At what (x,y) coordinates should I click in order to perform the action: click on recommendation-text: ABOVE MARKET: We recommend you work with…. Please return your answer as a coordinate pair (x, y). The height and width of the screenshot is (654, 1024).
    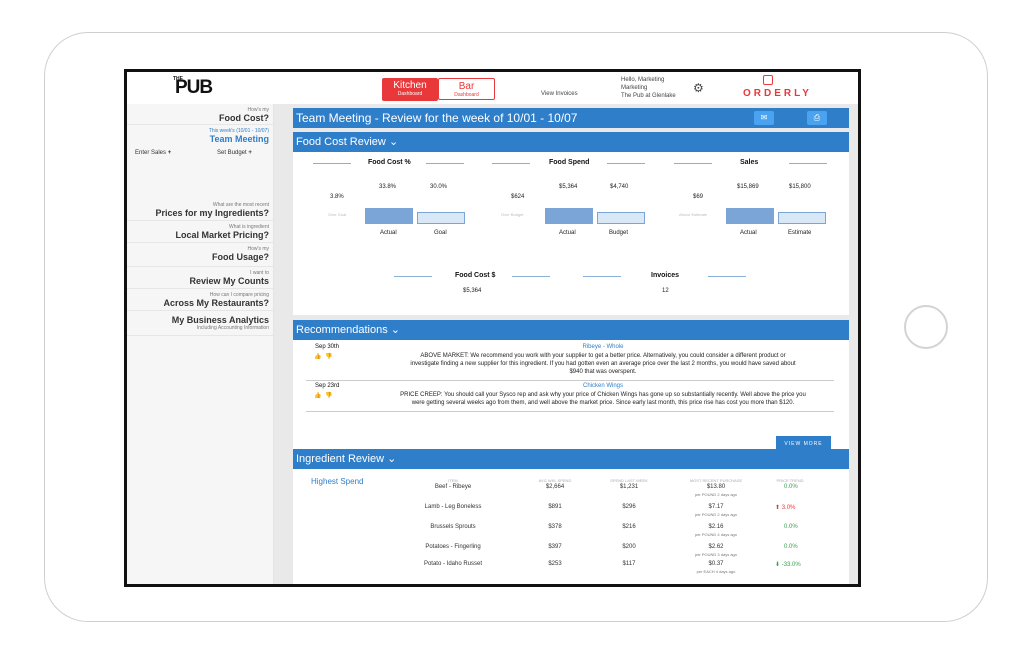
    Looking at the image, I should click on (603, 364).